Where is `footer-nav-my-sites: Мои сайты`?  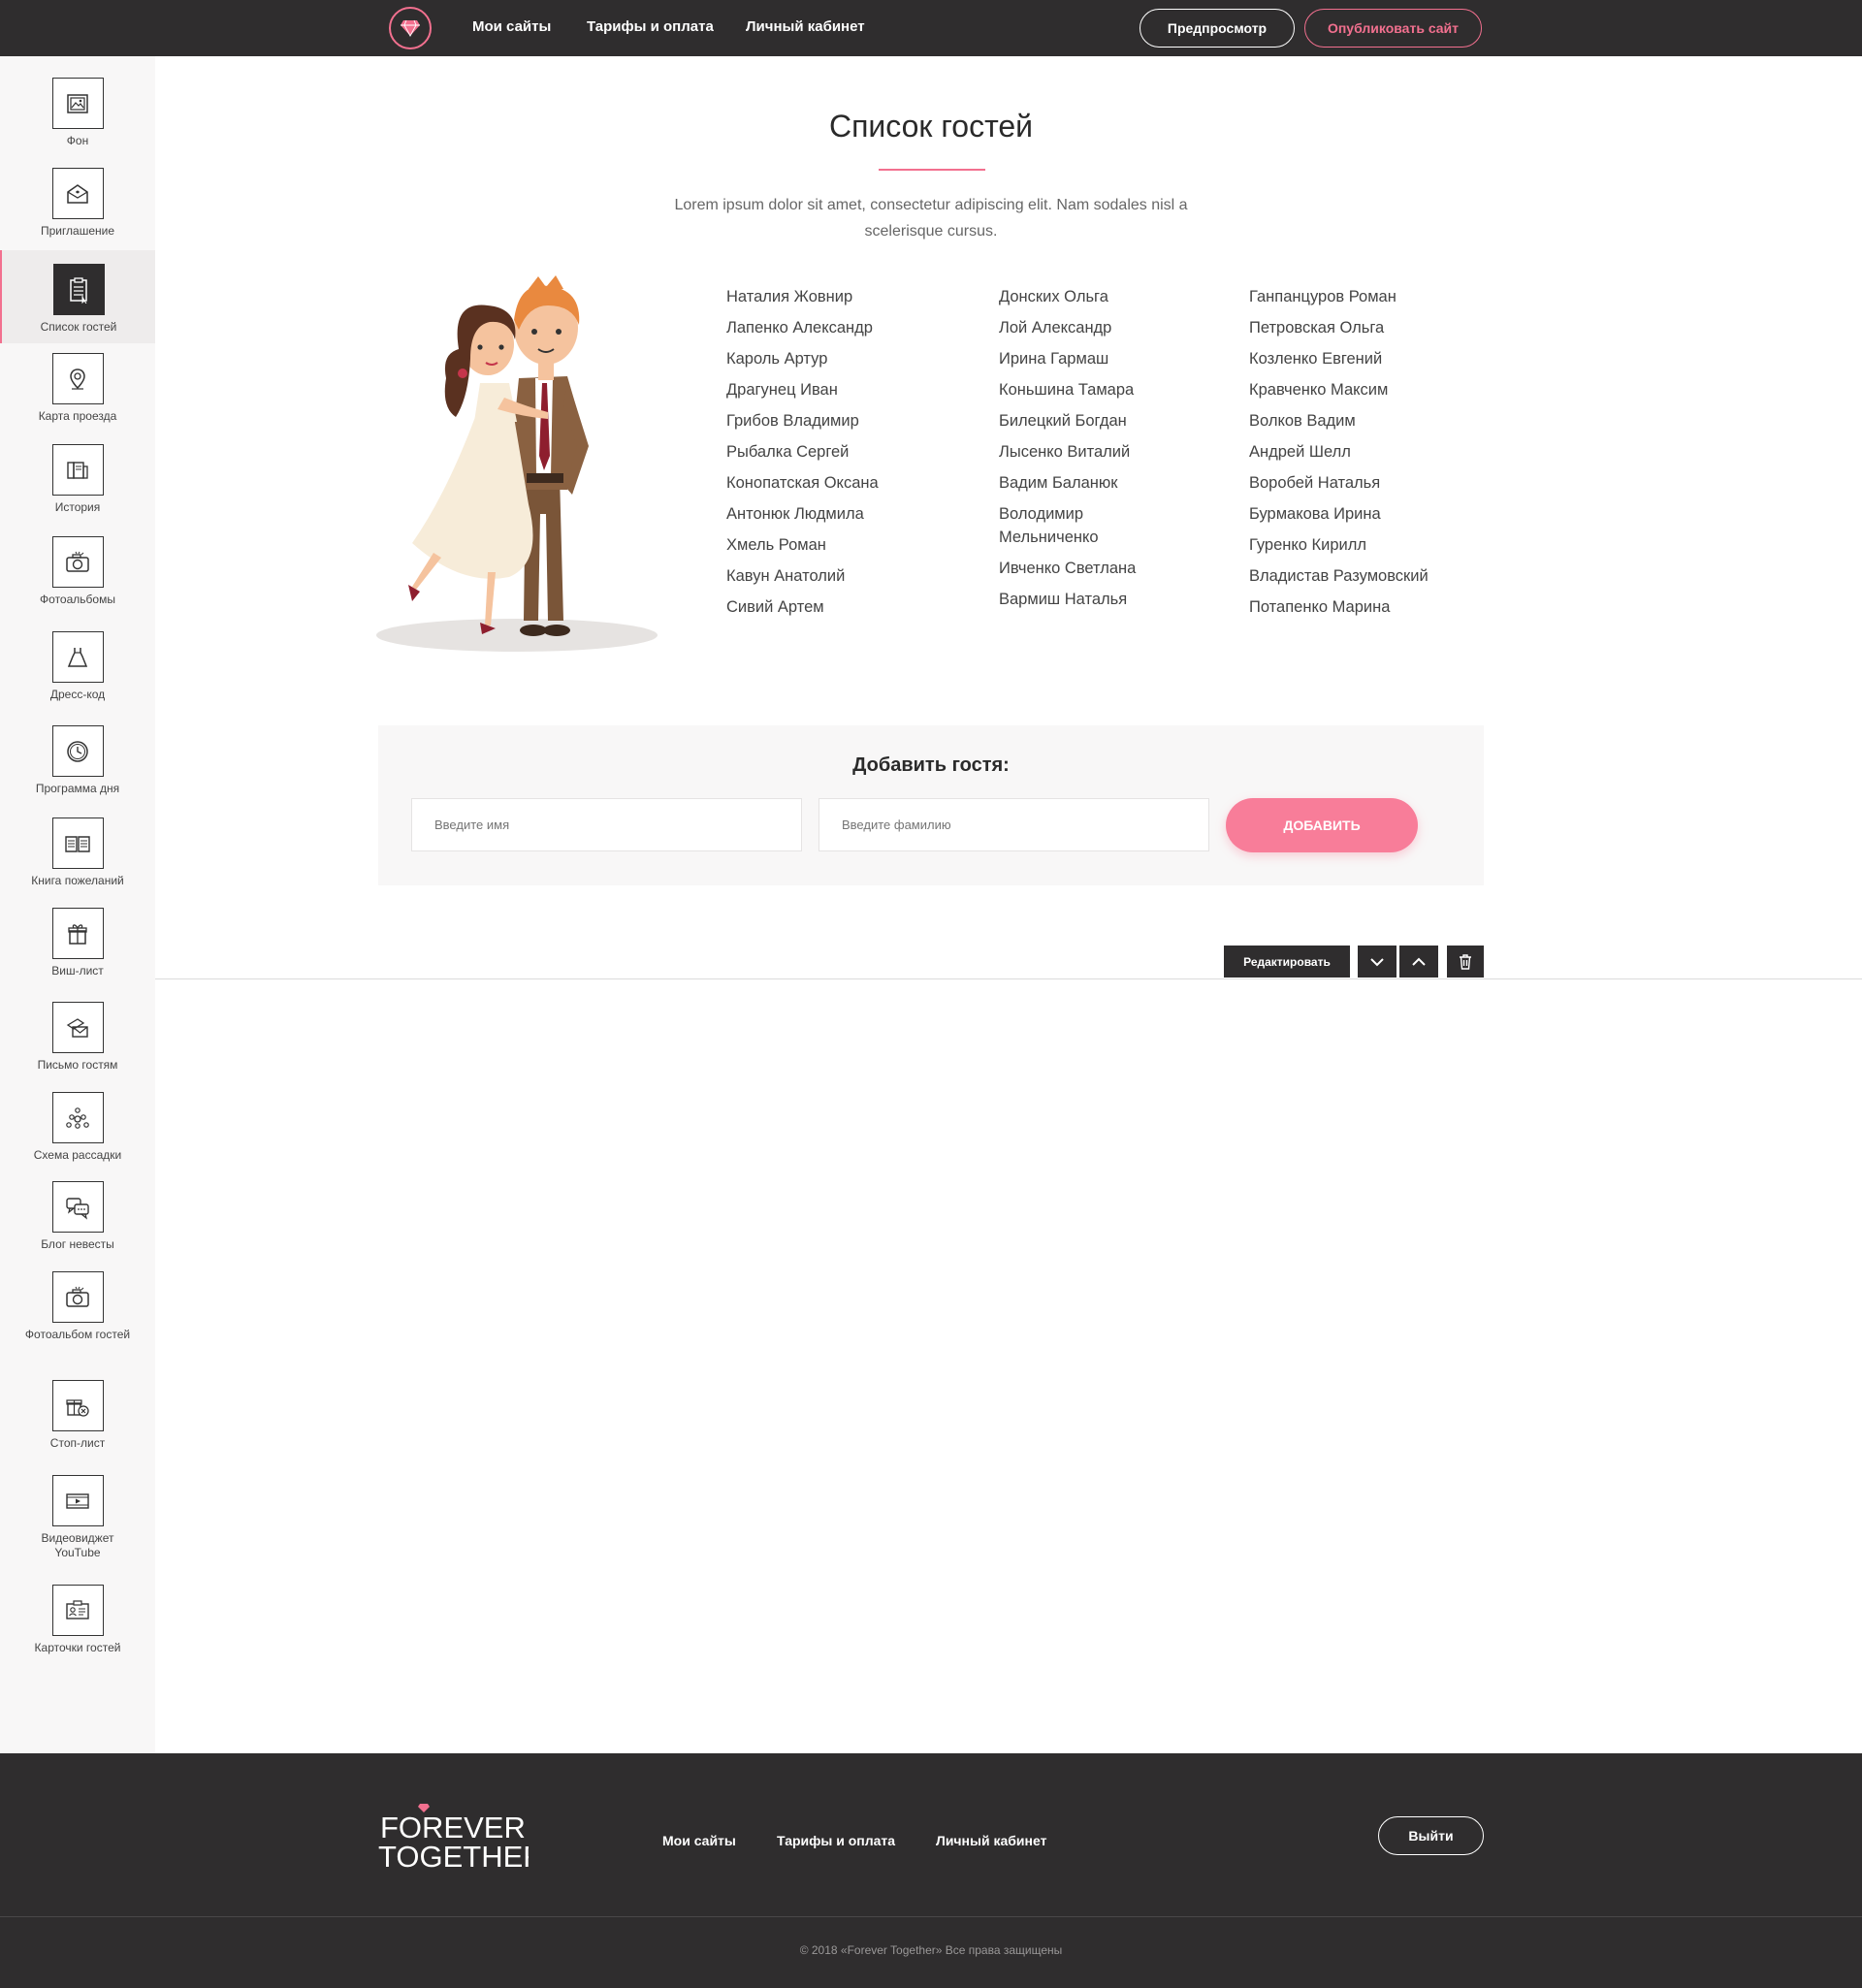
footer-nav-my-sites: Мои сайты is located at coordinates (699, 1840).